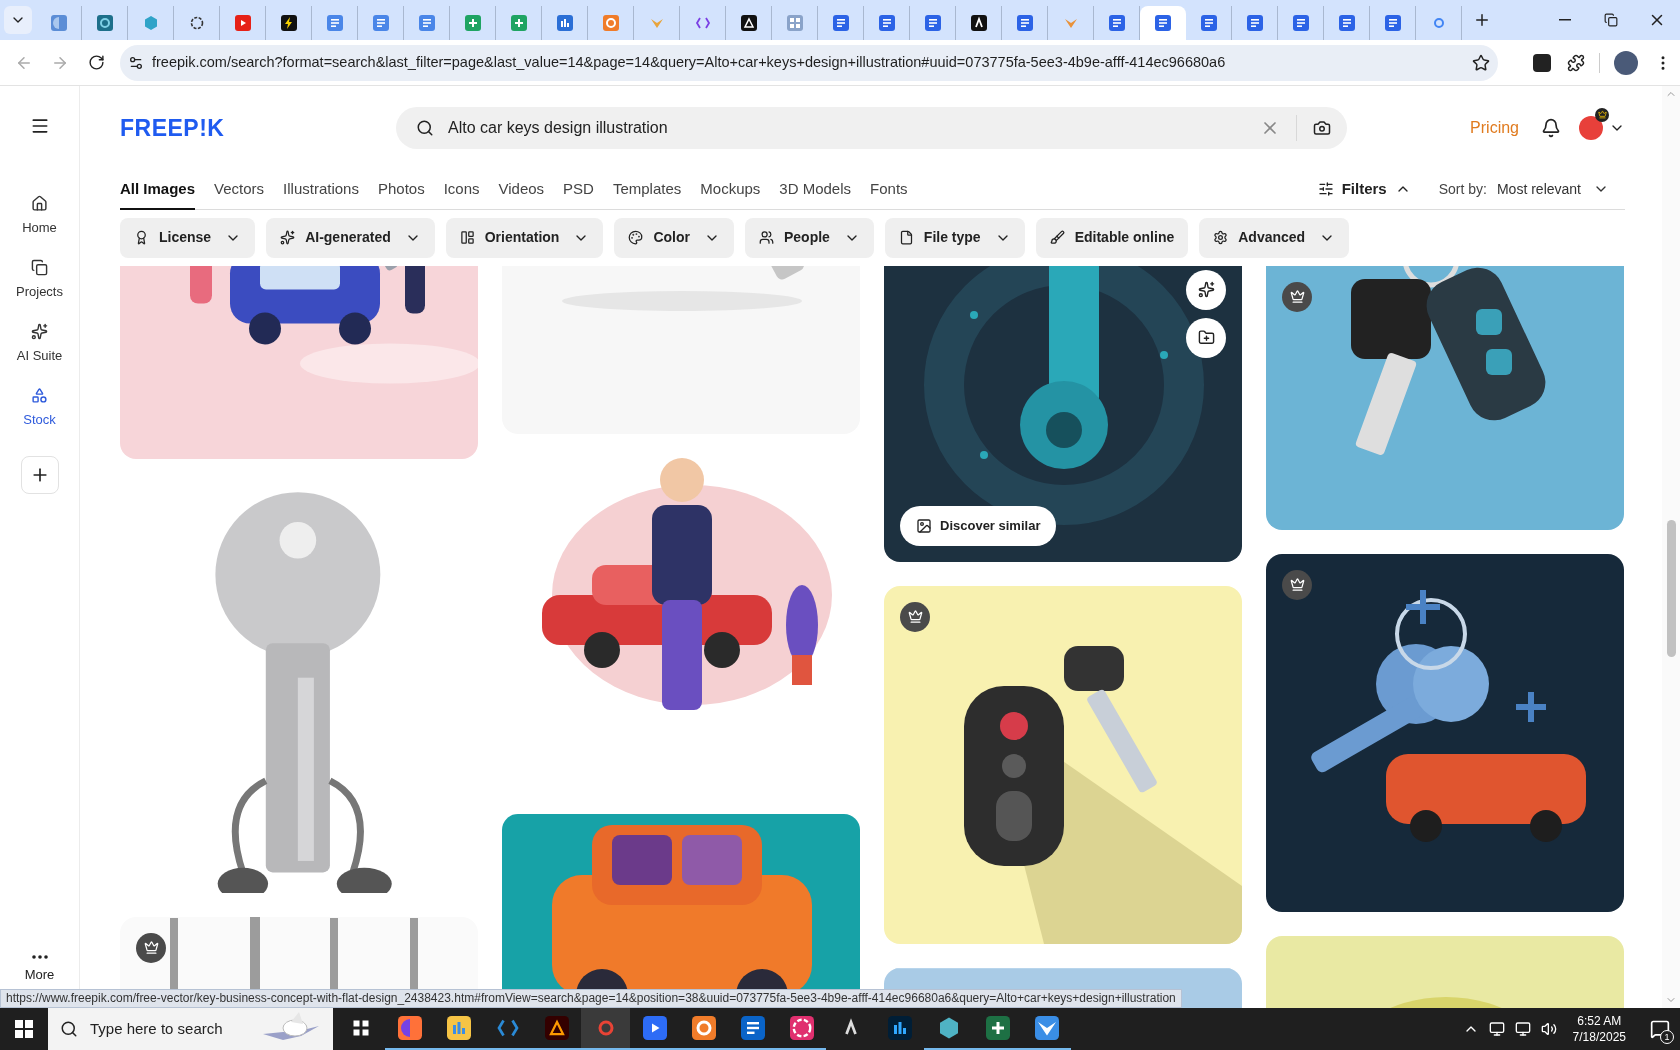 This screenshot has width=1680, height=1050. I want to click on square-logo-icon, so click(610, 23).